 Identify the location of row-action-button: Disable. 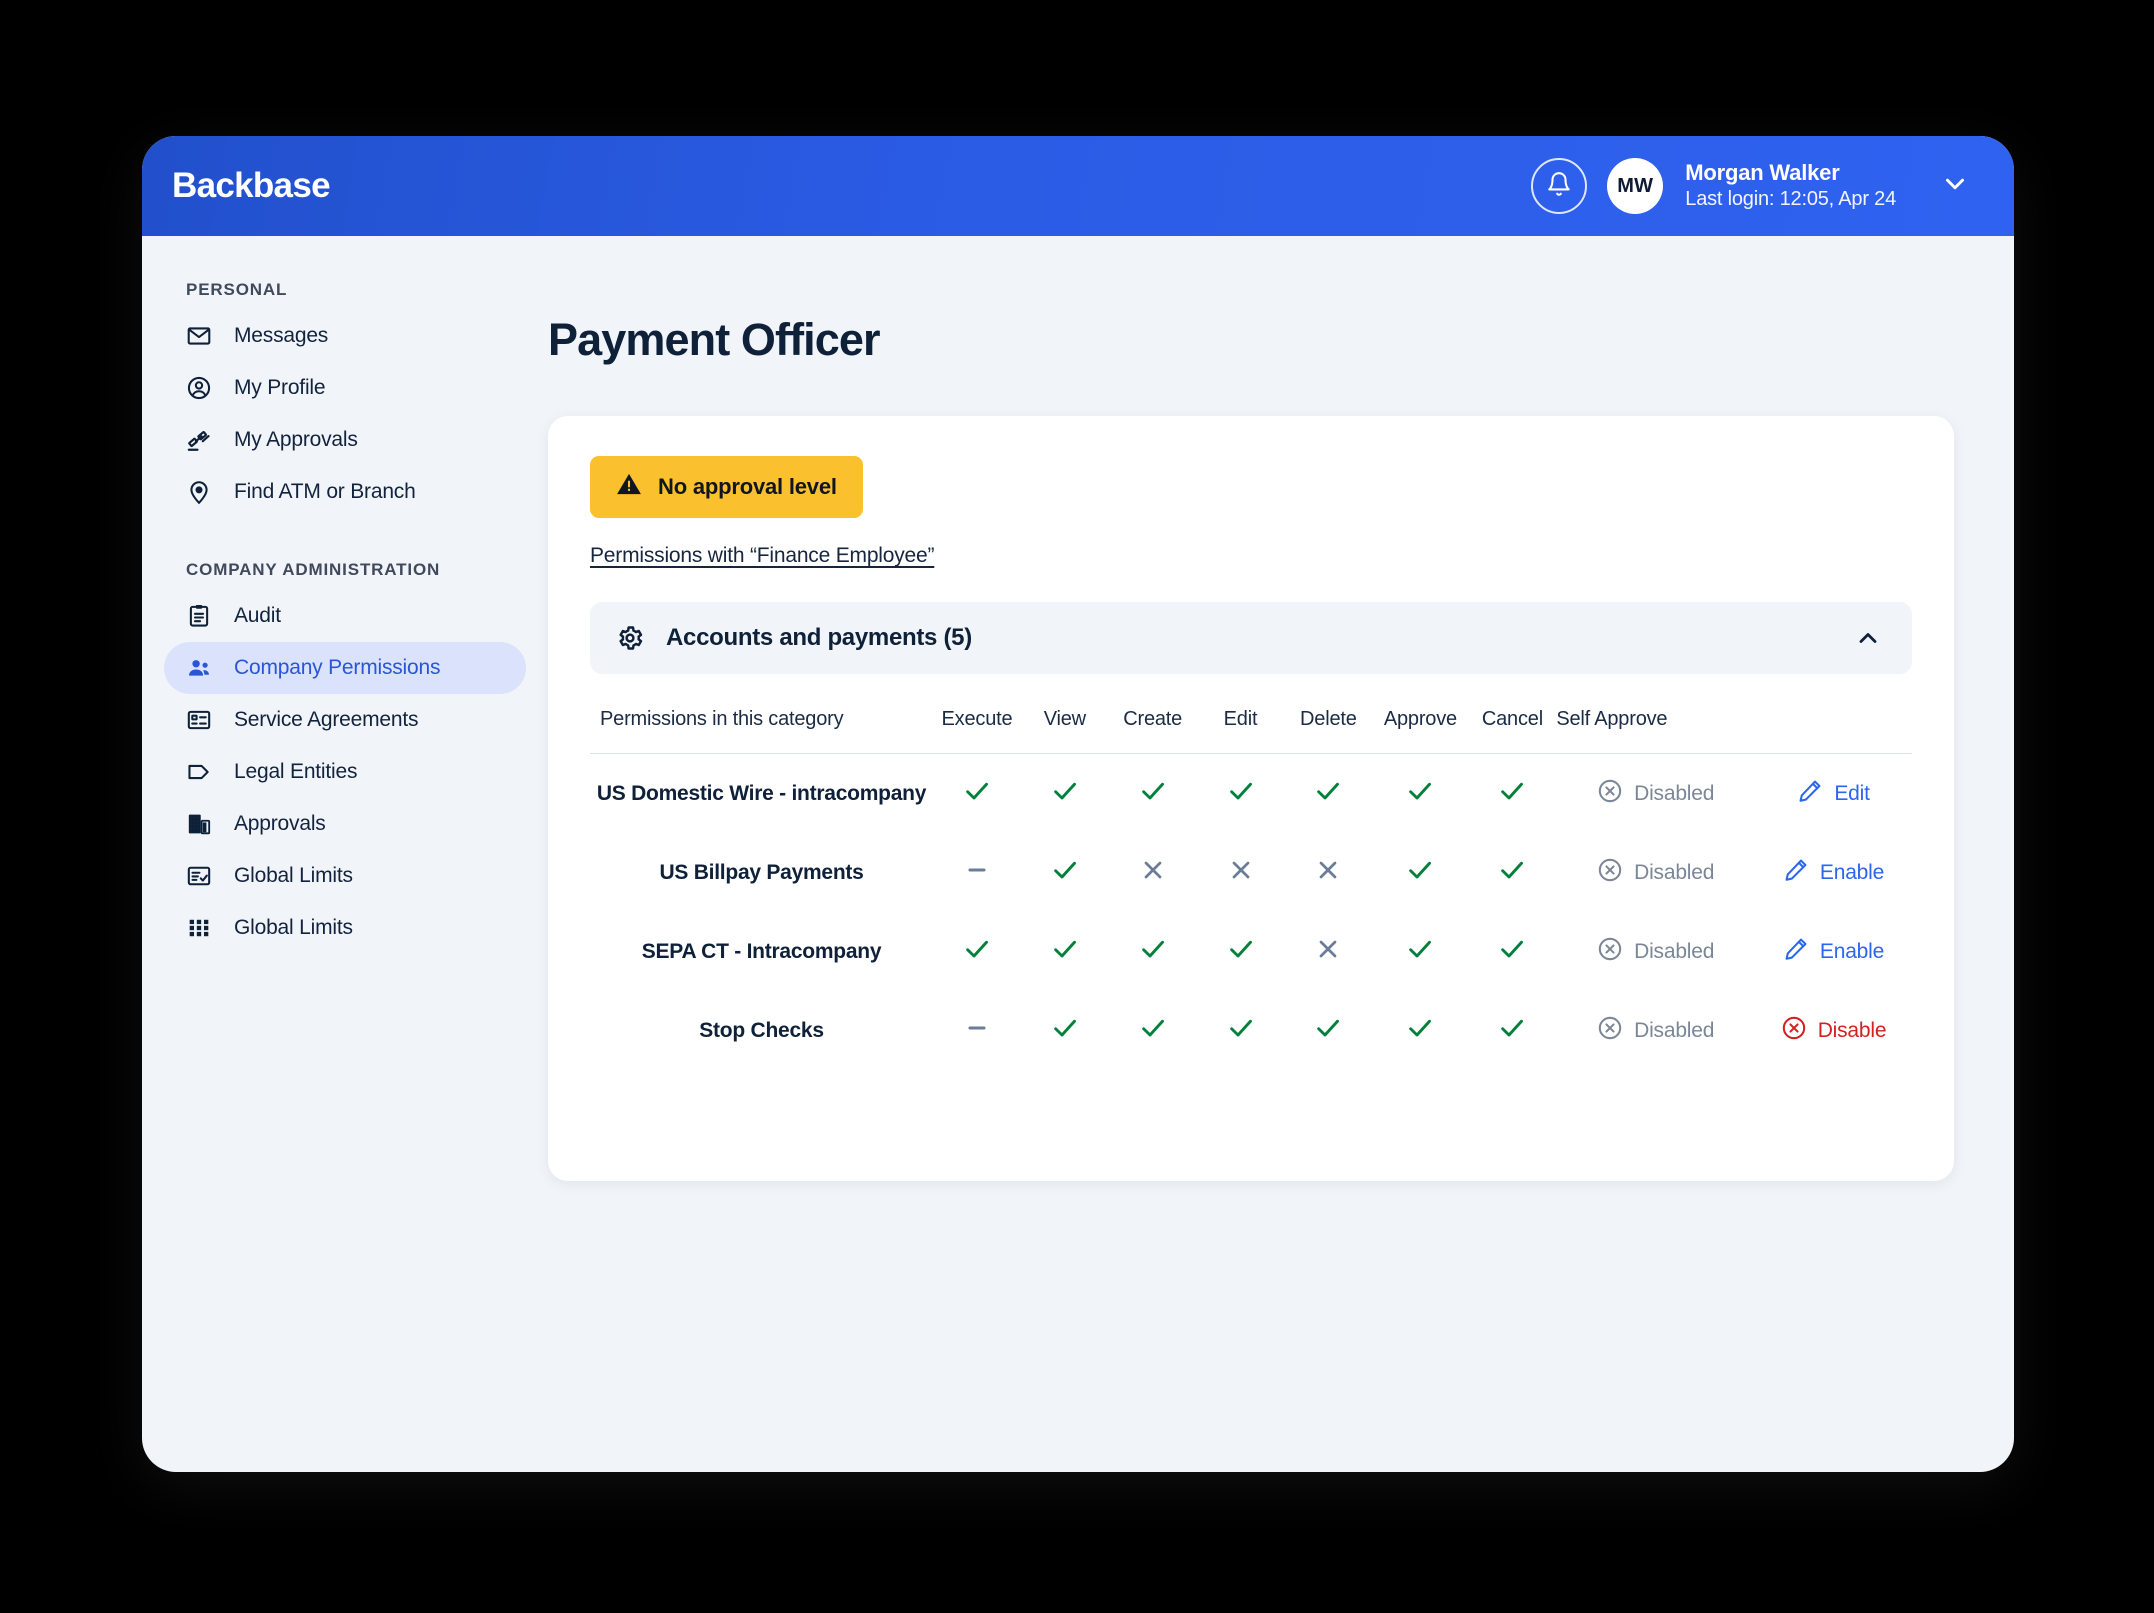
(1834, 1031).